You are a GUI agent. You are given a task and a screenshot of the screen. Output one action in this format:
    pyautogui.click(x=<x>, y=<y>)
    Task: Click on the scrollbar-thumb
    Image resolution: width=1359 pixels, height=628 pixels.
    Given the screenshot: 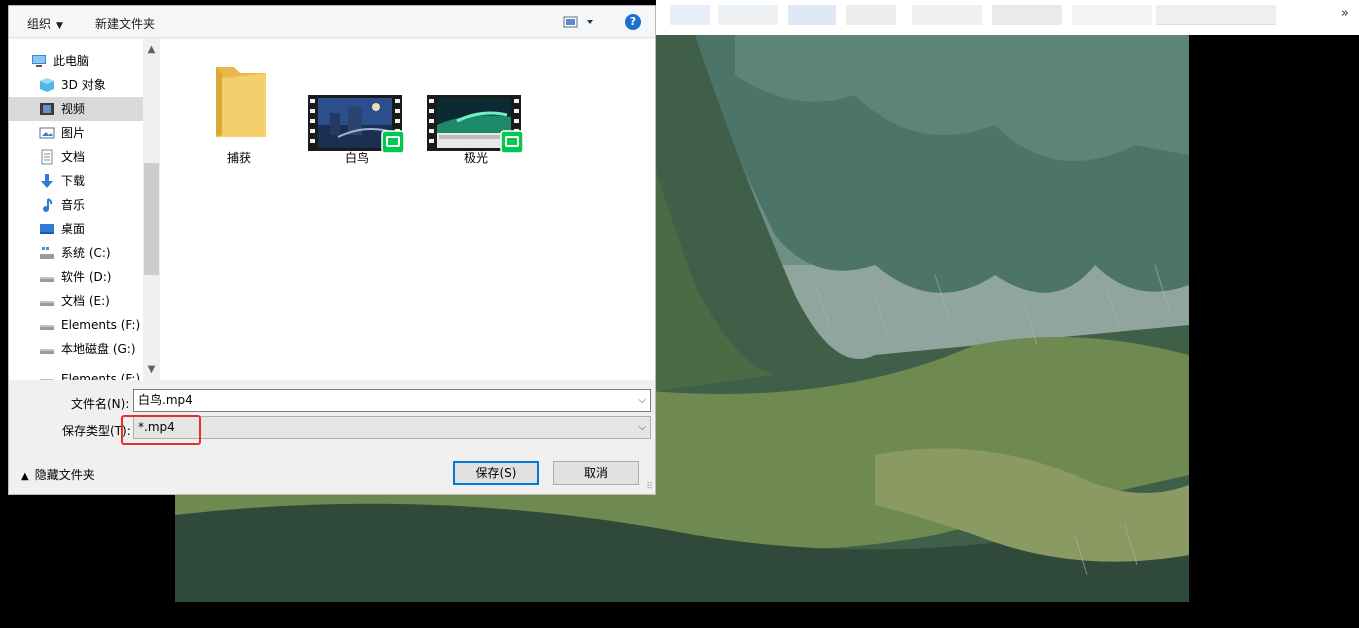 What is the action you would take?
    pyautogui.click(x=151, y=219)
    